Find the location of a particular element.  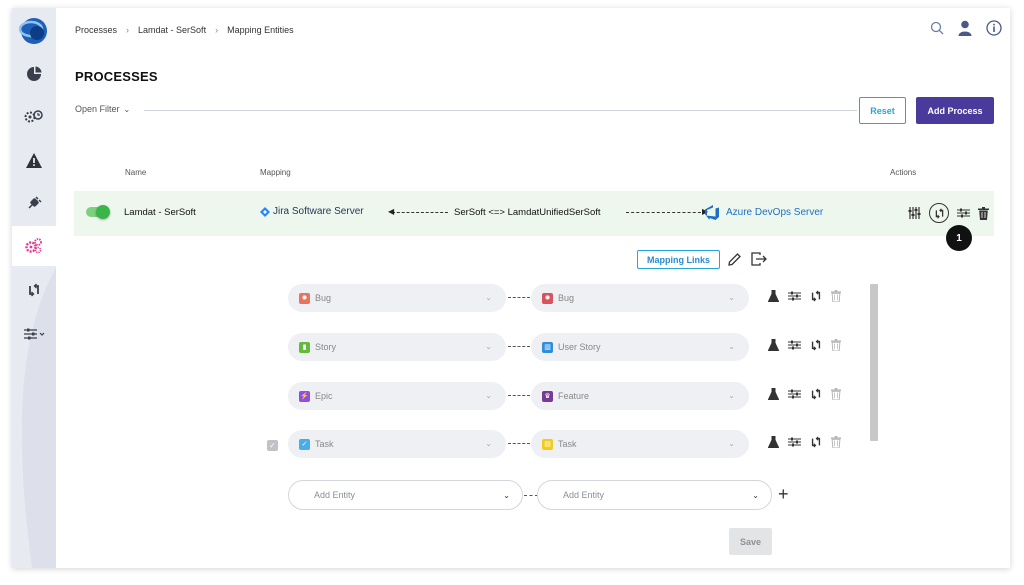

jira-icon is located at coordinates (265, 211).